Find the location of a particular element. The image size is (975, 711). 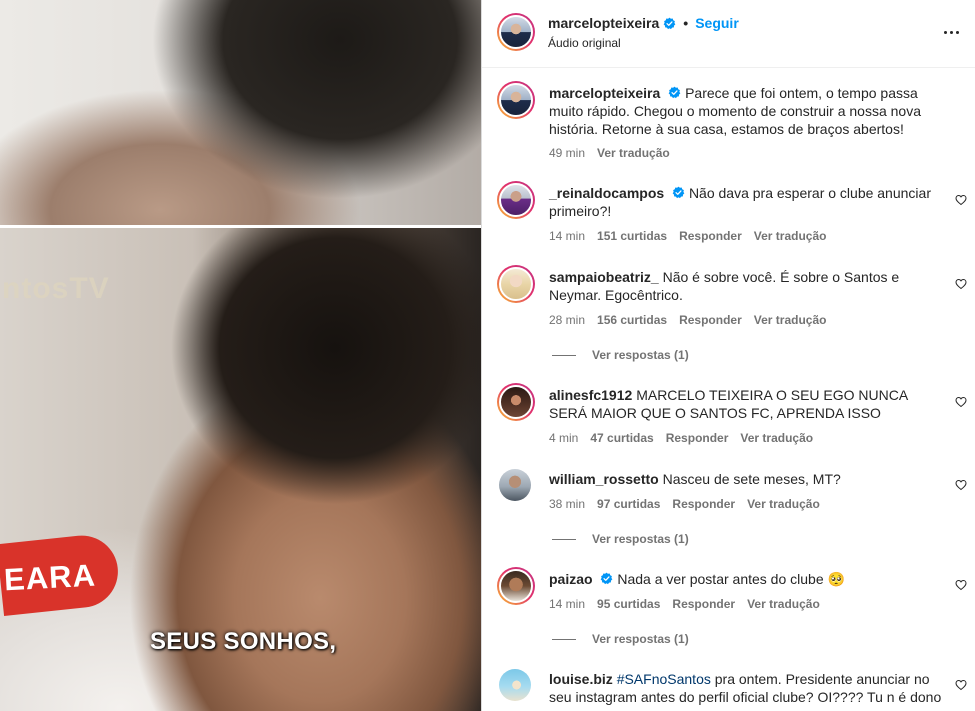

post-header: marcelopteixeira • Seguir Áudio original is located at coordinates (728, 34).